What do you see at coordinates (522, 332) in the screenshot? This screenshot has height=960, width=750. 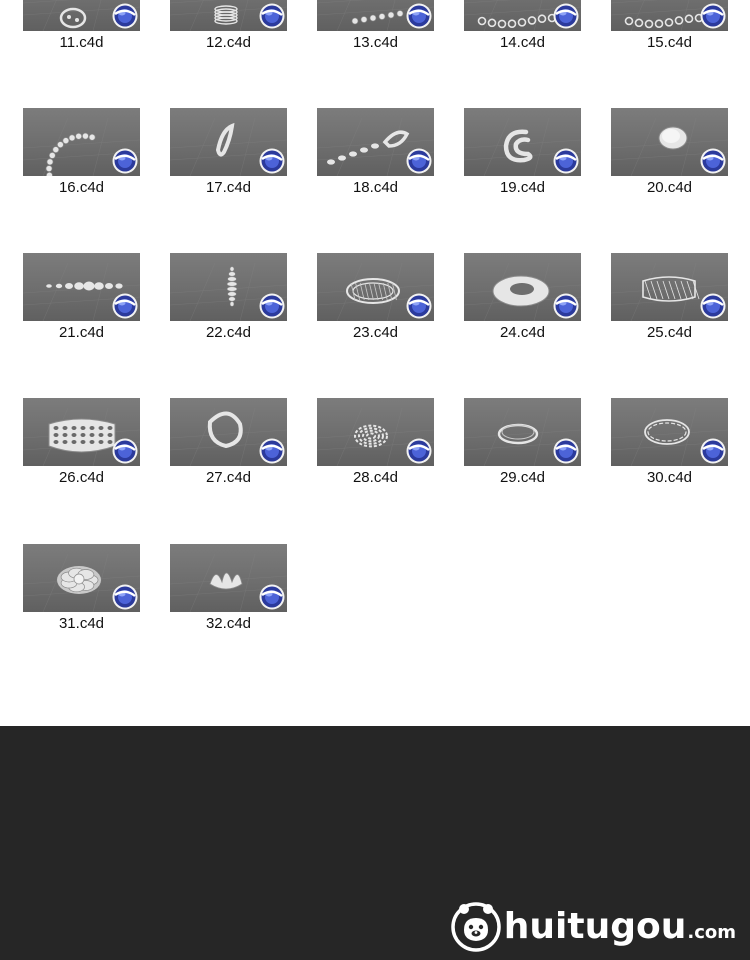 I see `file-name: 24.c4d` at bounding box center [522, 332].